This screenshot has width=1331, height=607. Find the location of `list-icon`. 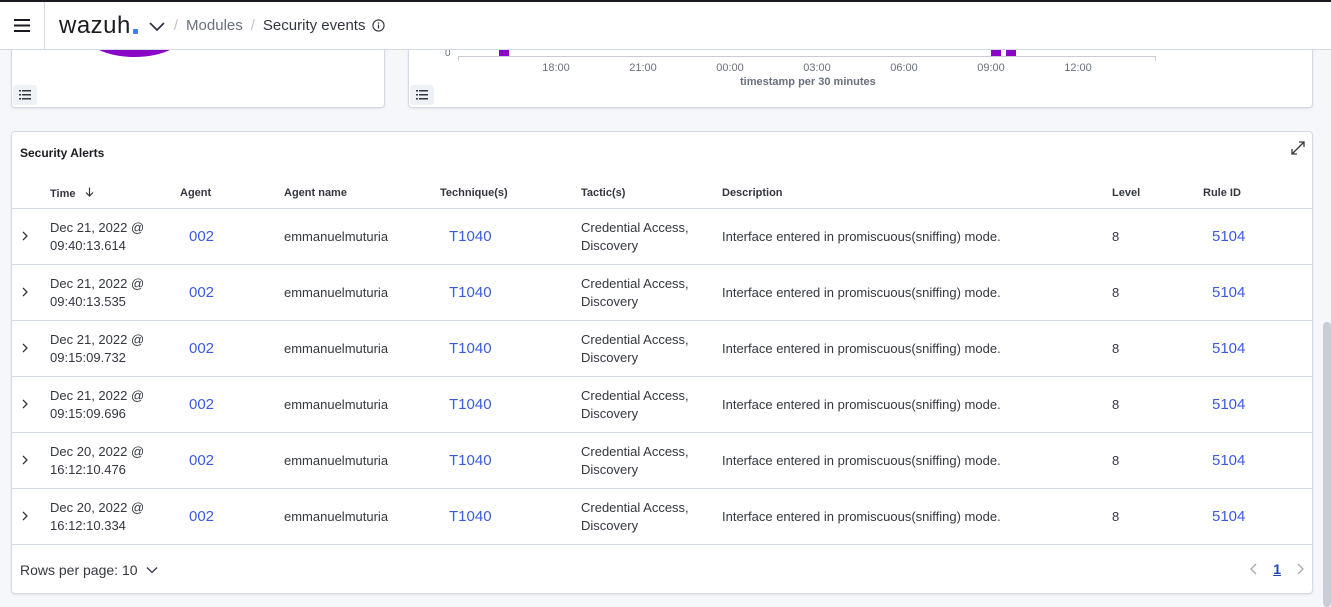

list-icon is located at coordinates (422, 95).